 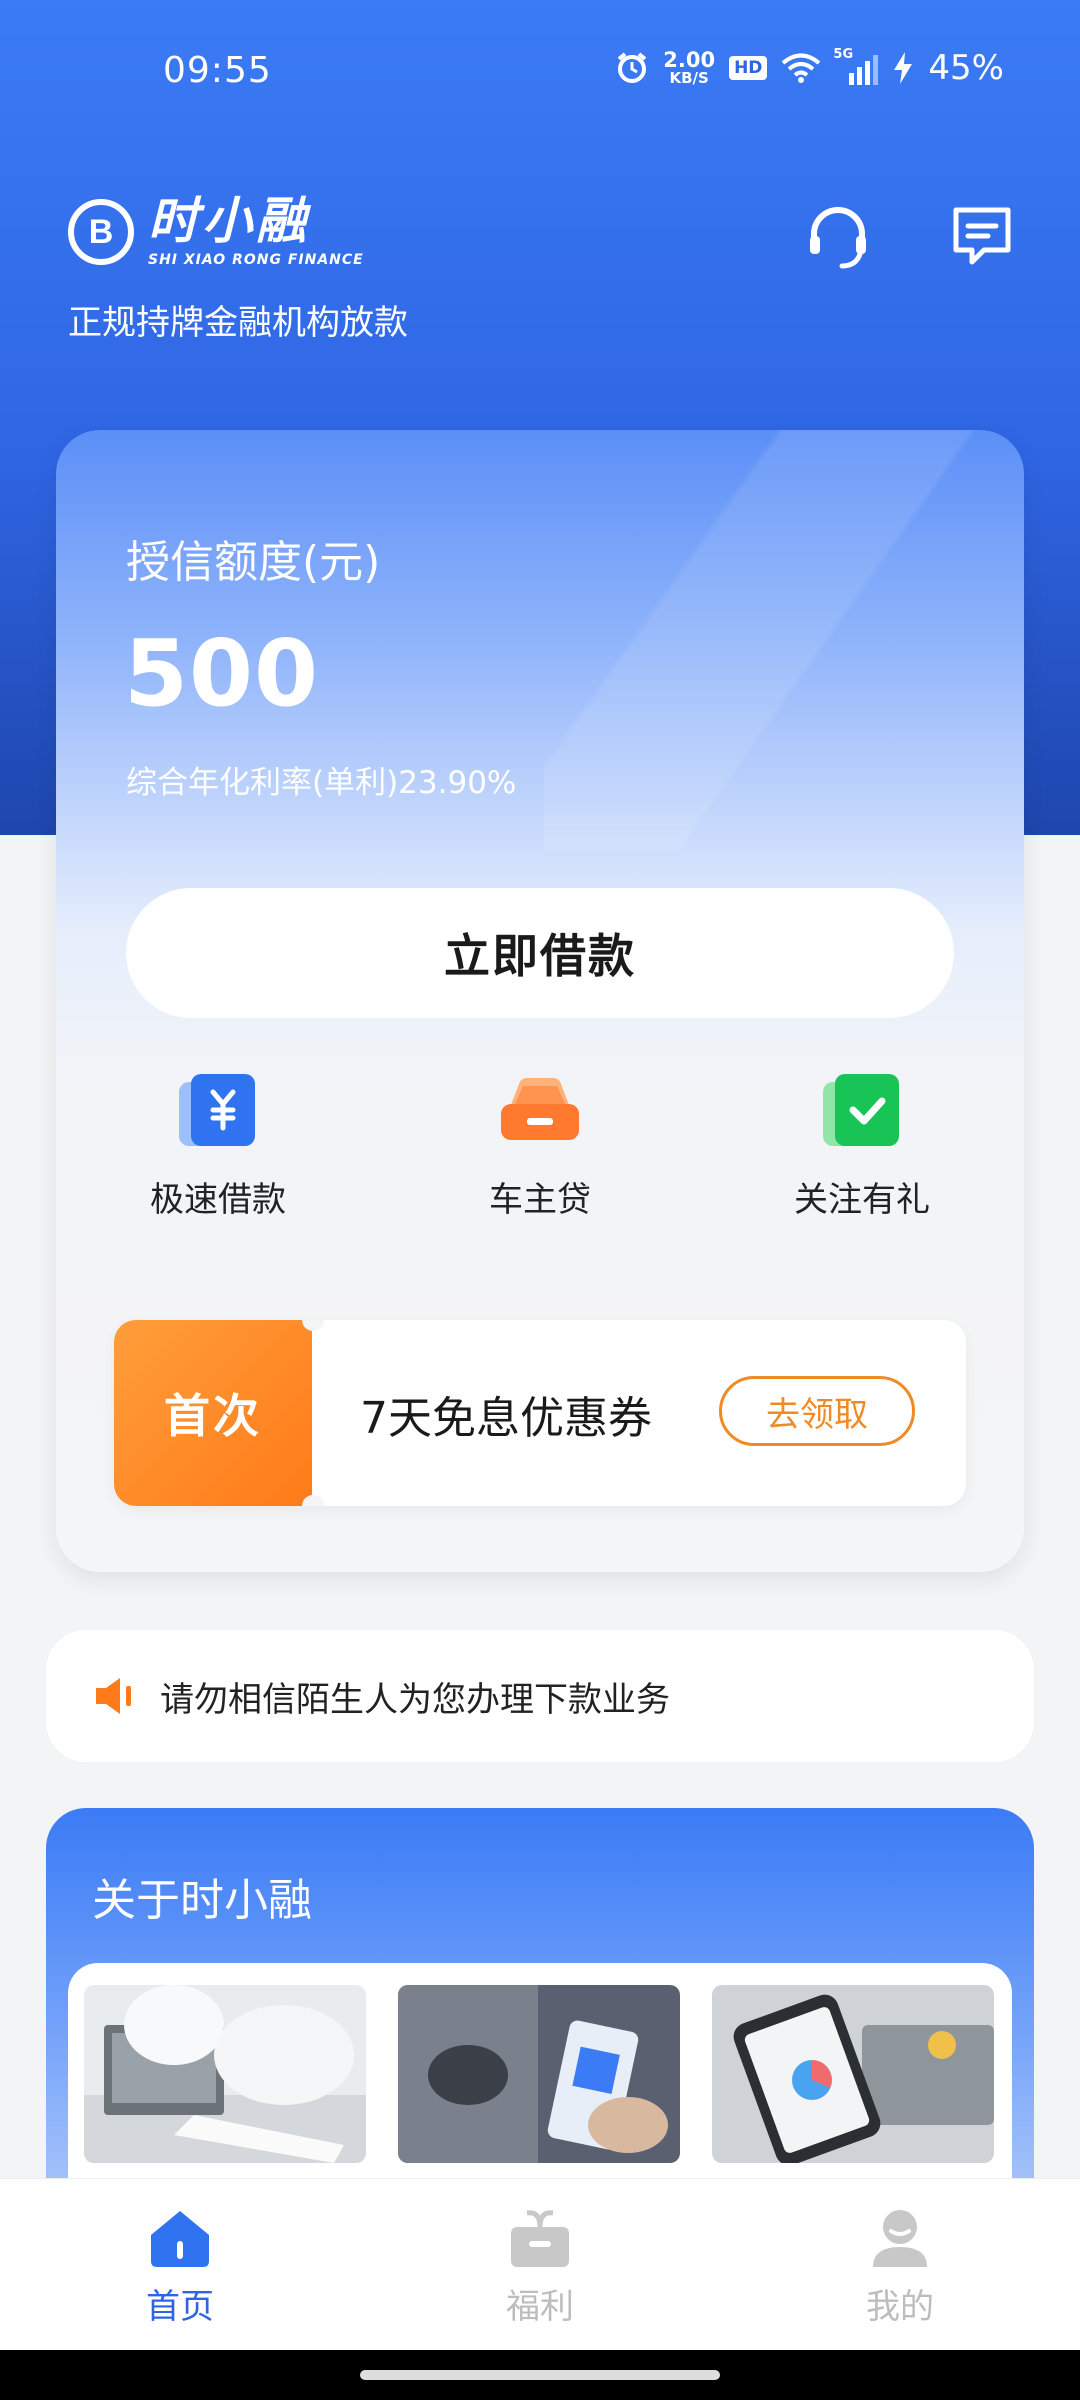 What do you see at coordinates (900, 2238) in the screenshot?
I see `profile-icon` at bounding box center [900, 2238].